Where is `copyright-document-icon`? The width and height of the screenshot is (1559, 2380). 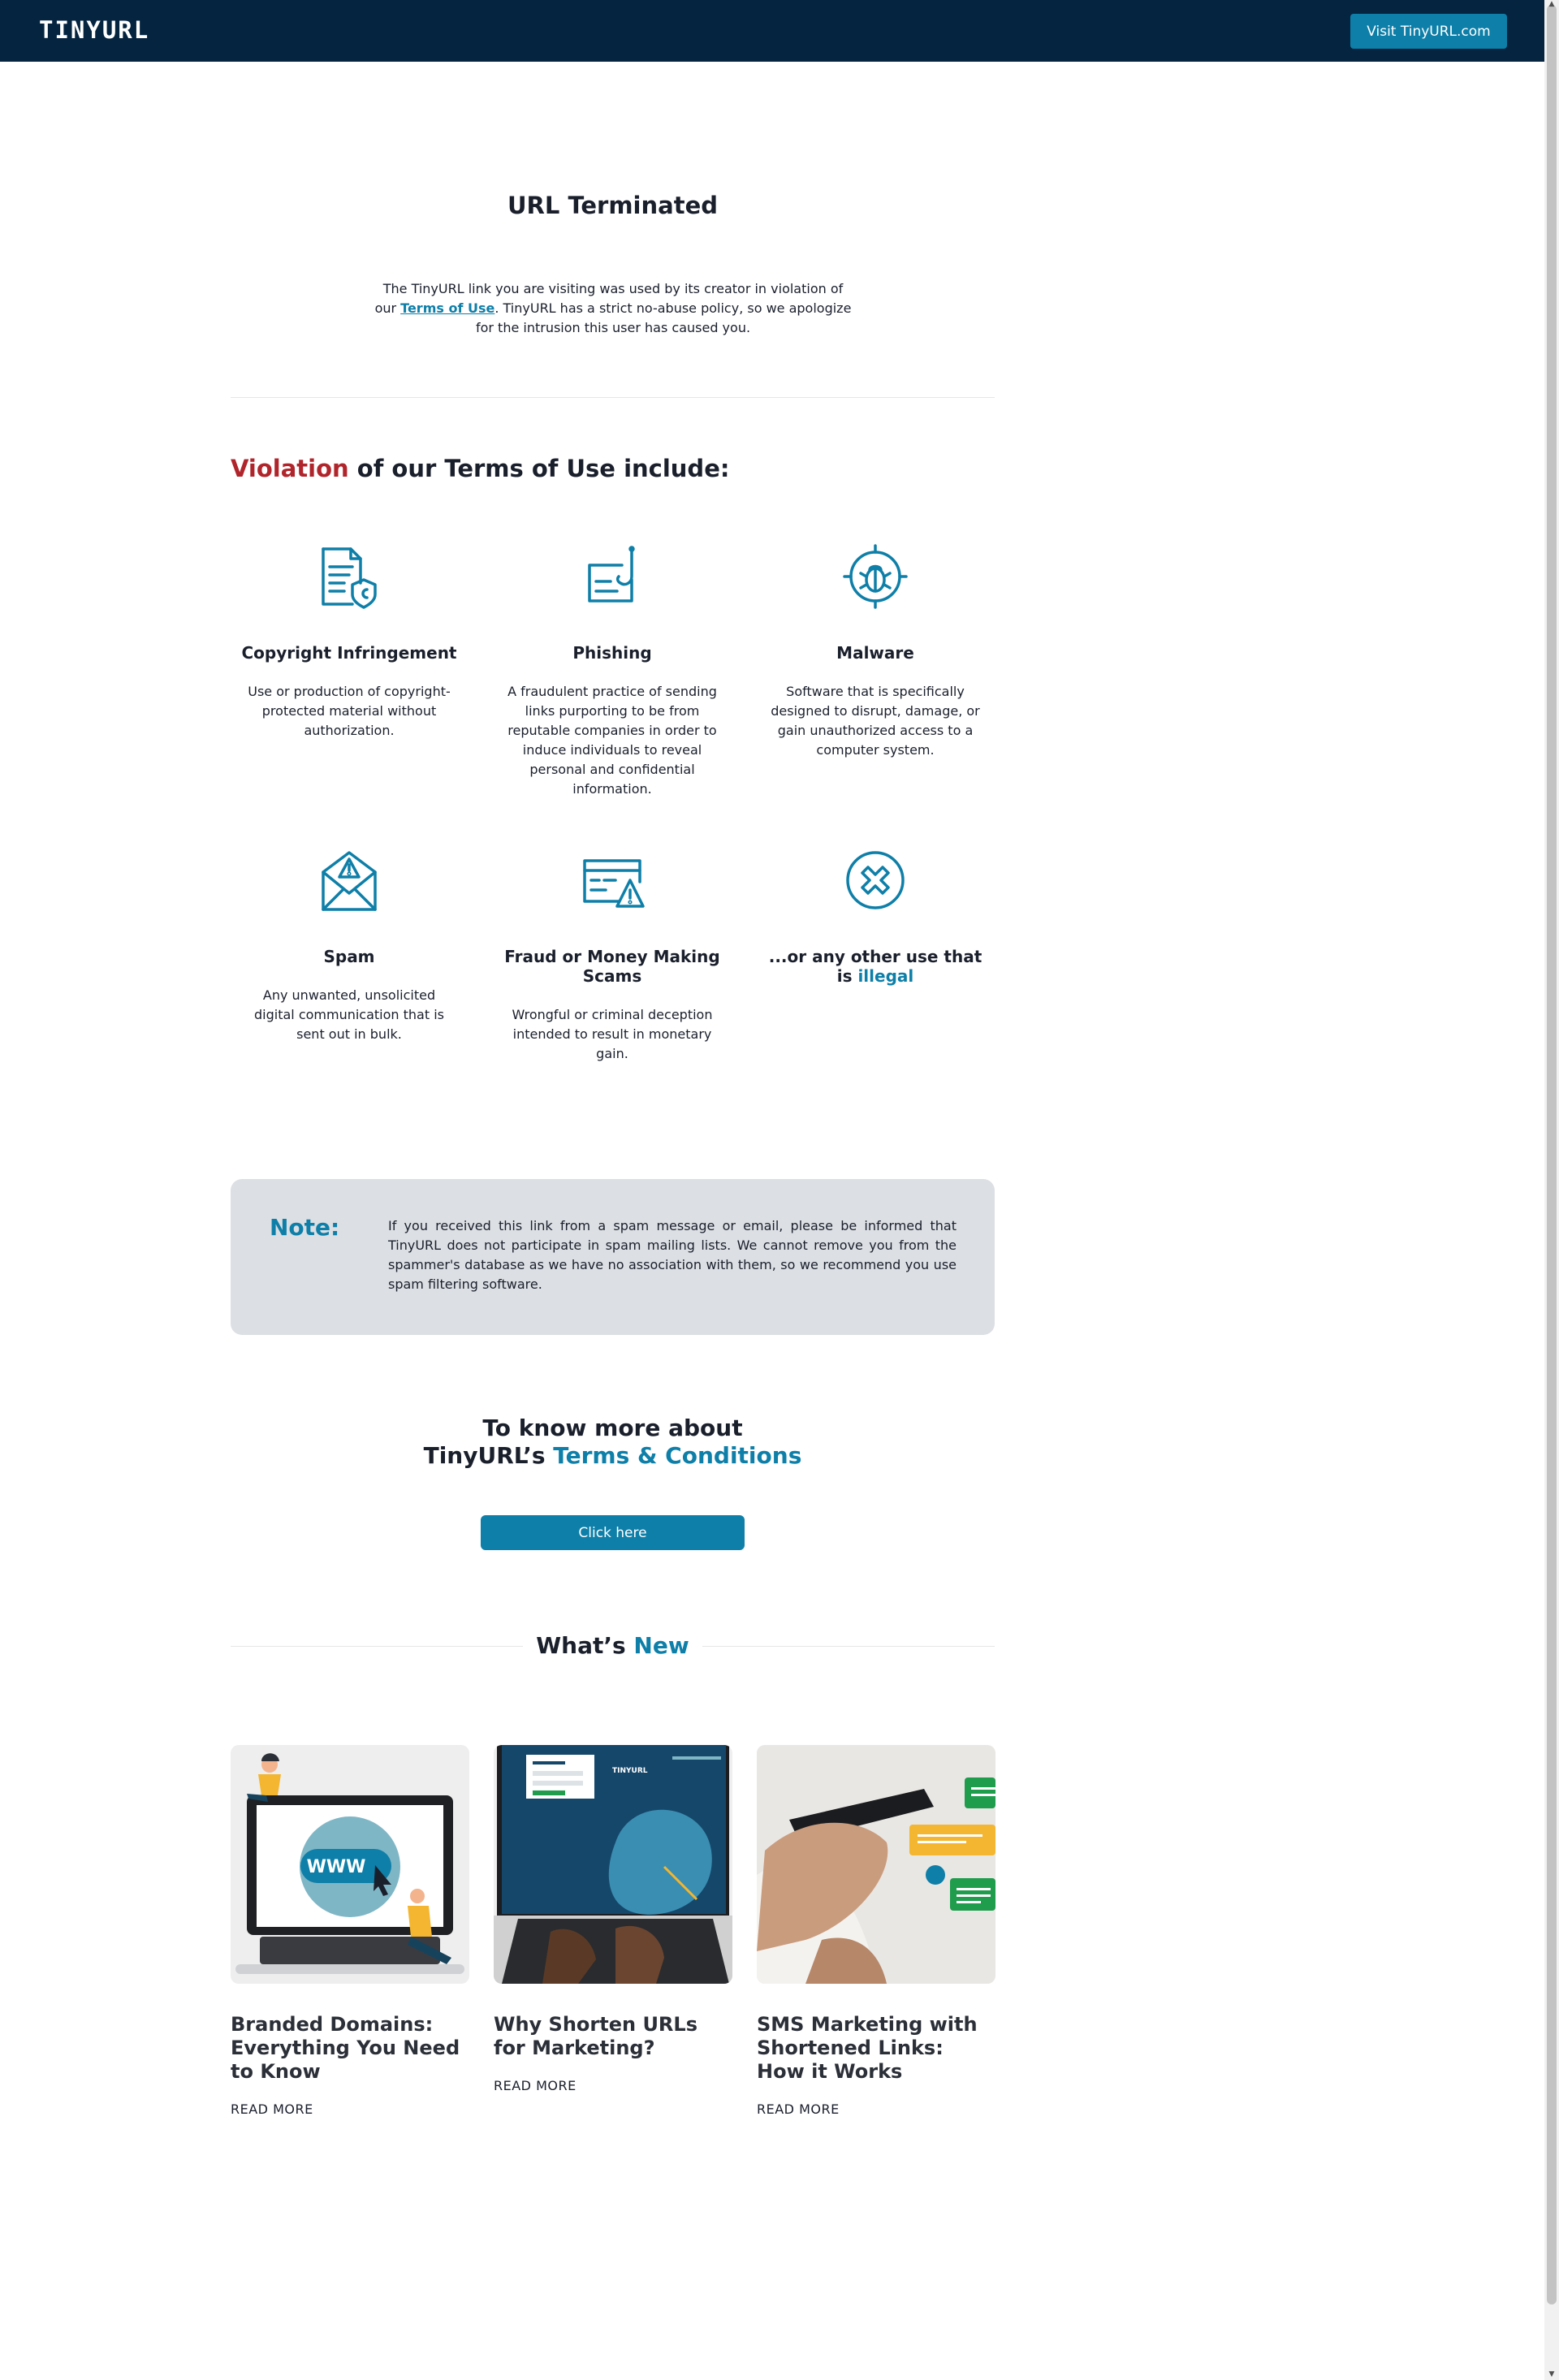 copyright-document-icon is located at coordinates (349, 578).